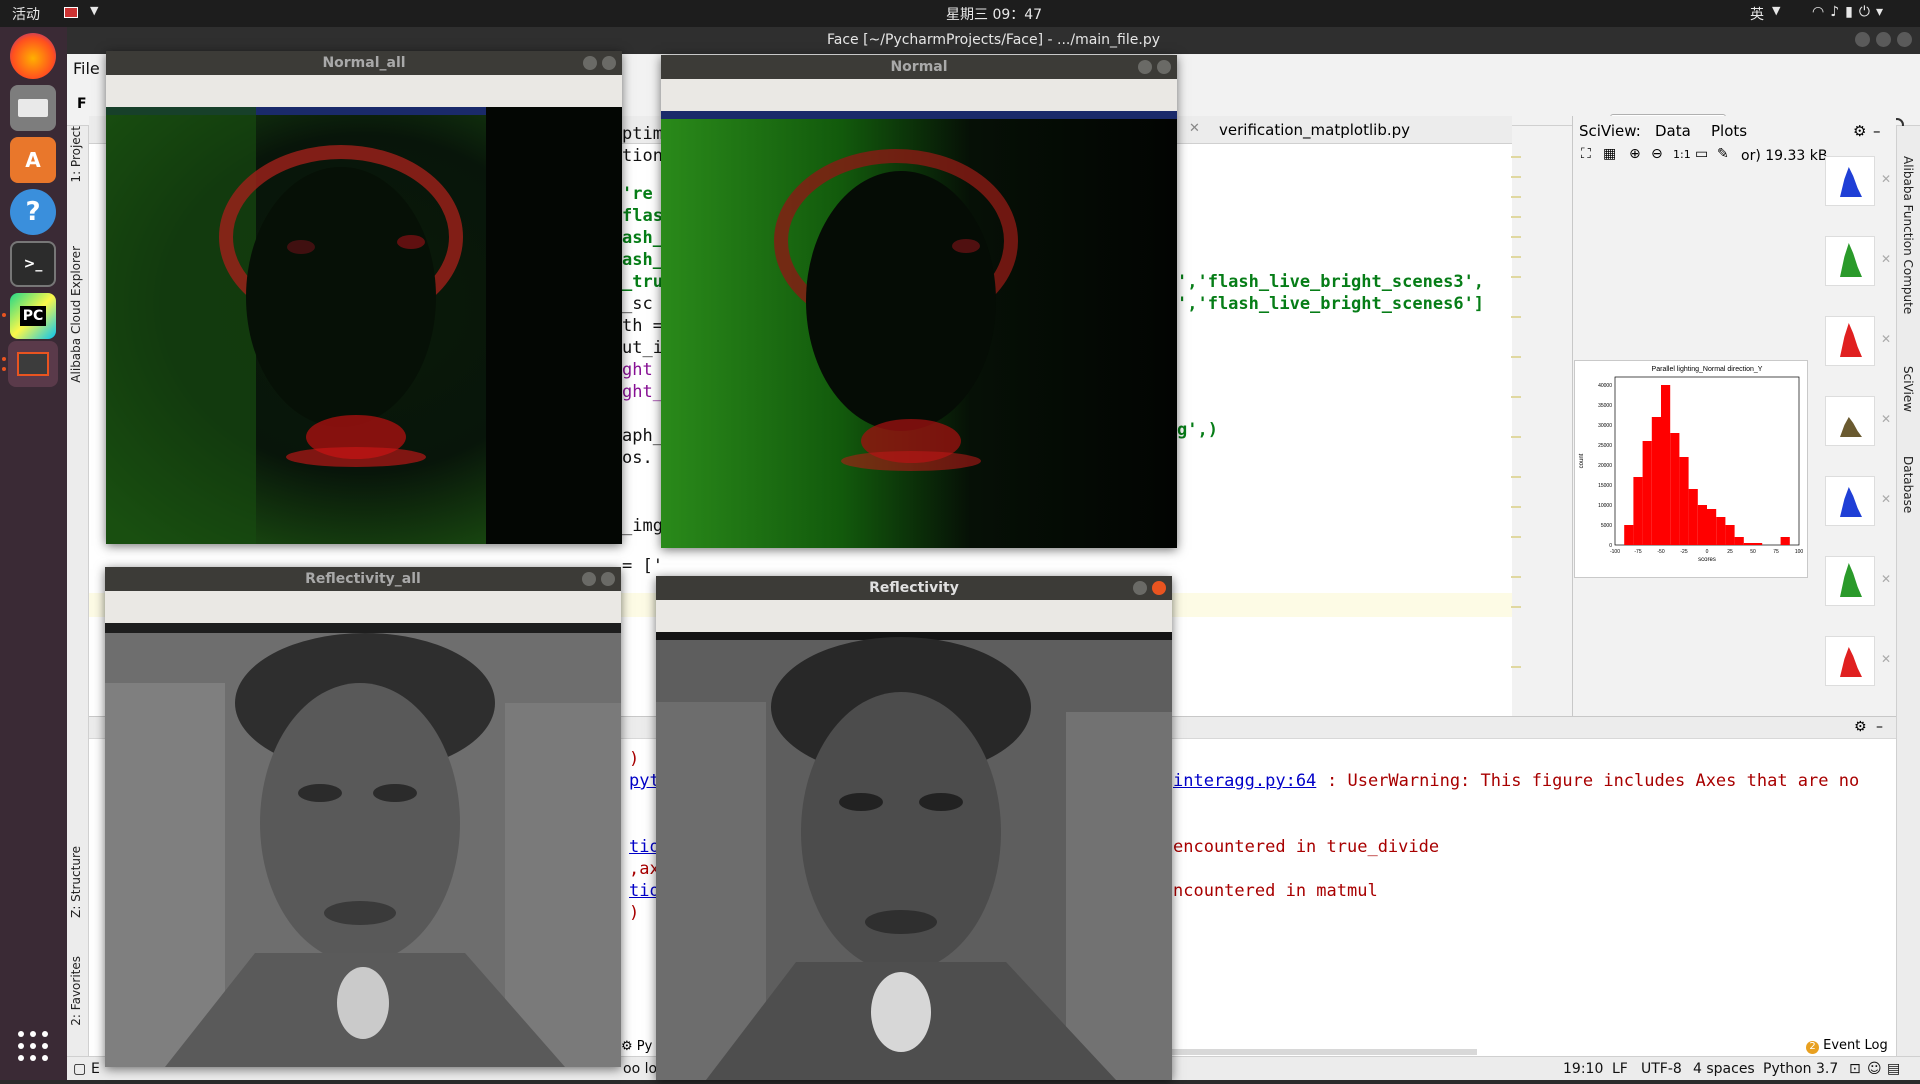 The width and height of the screenshot is (1920, 1084). I want to click on tab-plots: Plots, so click(1729, 131).